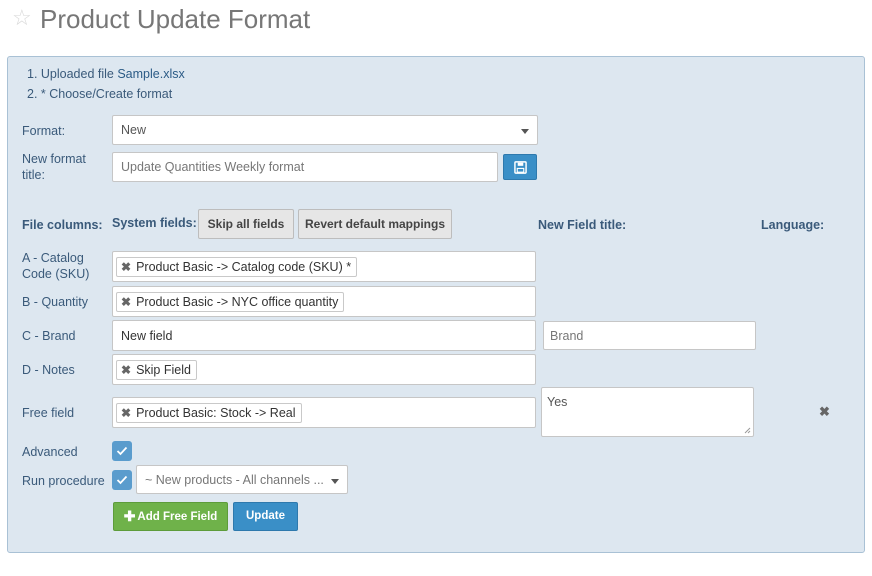 Image resolution: width=872 pixels, height=576 pixels. Describe the element at coordinates (557, 402) in the screenshot. I see `free-field-textarea-value: Yes` at that location.